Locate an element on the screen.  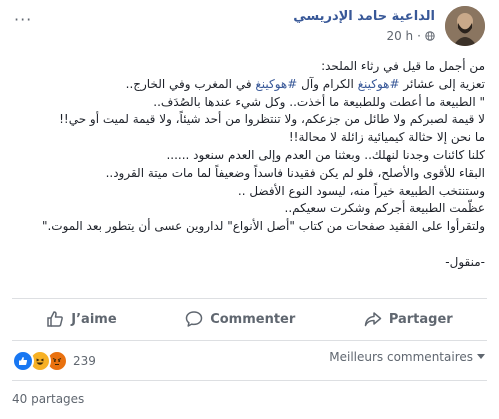
thumbs-up-icon is located at coordinates (55, 319).